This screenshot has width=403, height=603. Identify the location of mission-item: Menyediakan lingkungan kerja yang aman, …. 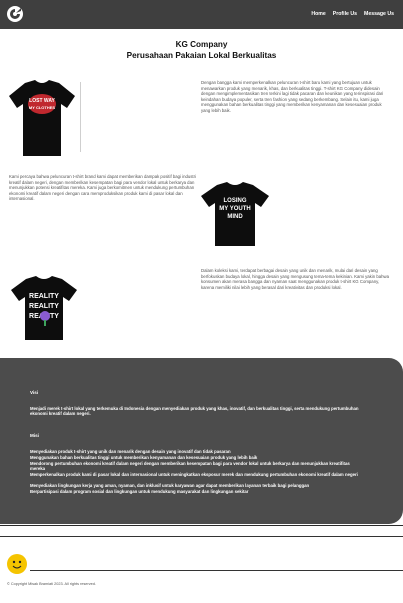
(170, 485).